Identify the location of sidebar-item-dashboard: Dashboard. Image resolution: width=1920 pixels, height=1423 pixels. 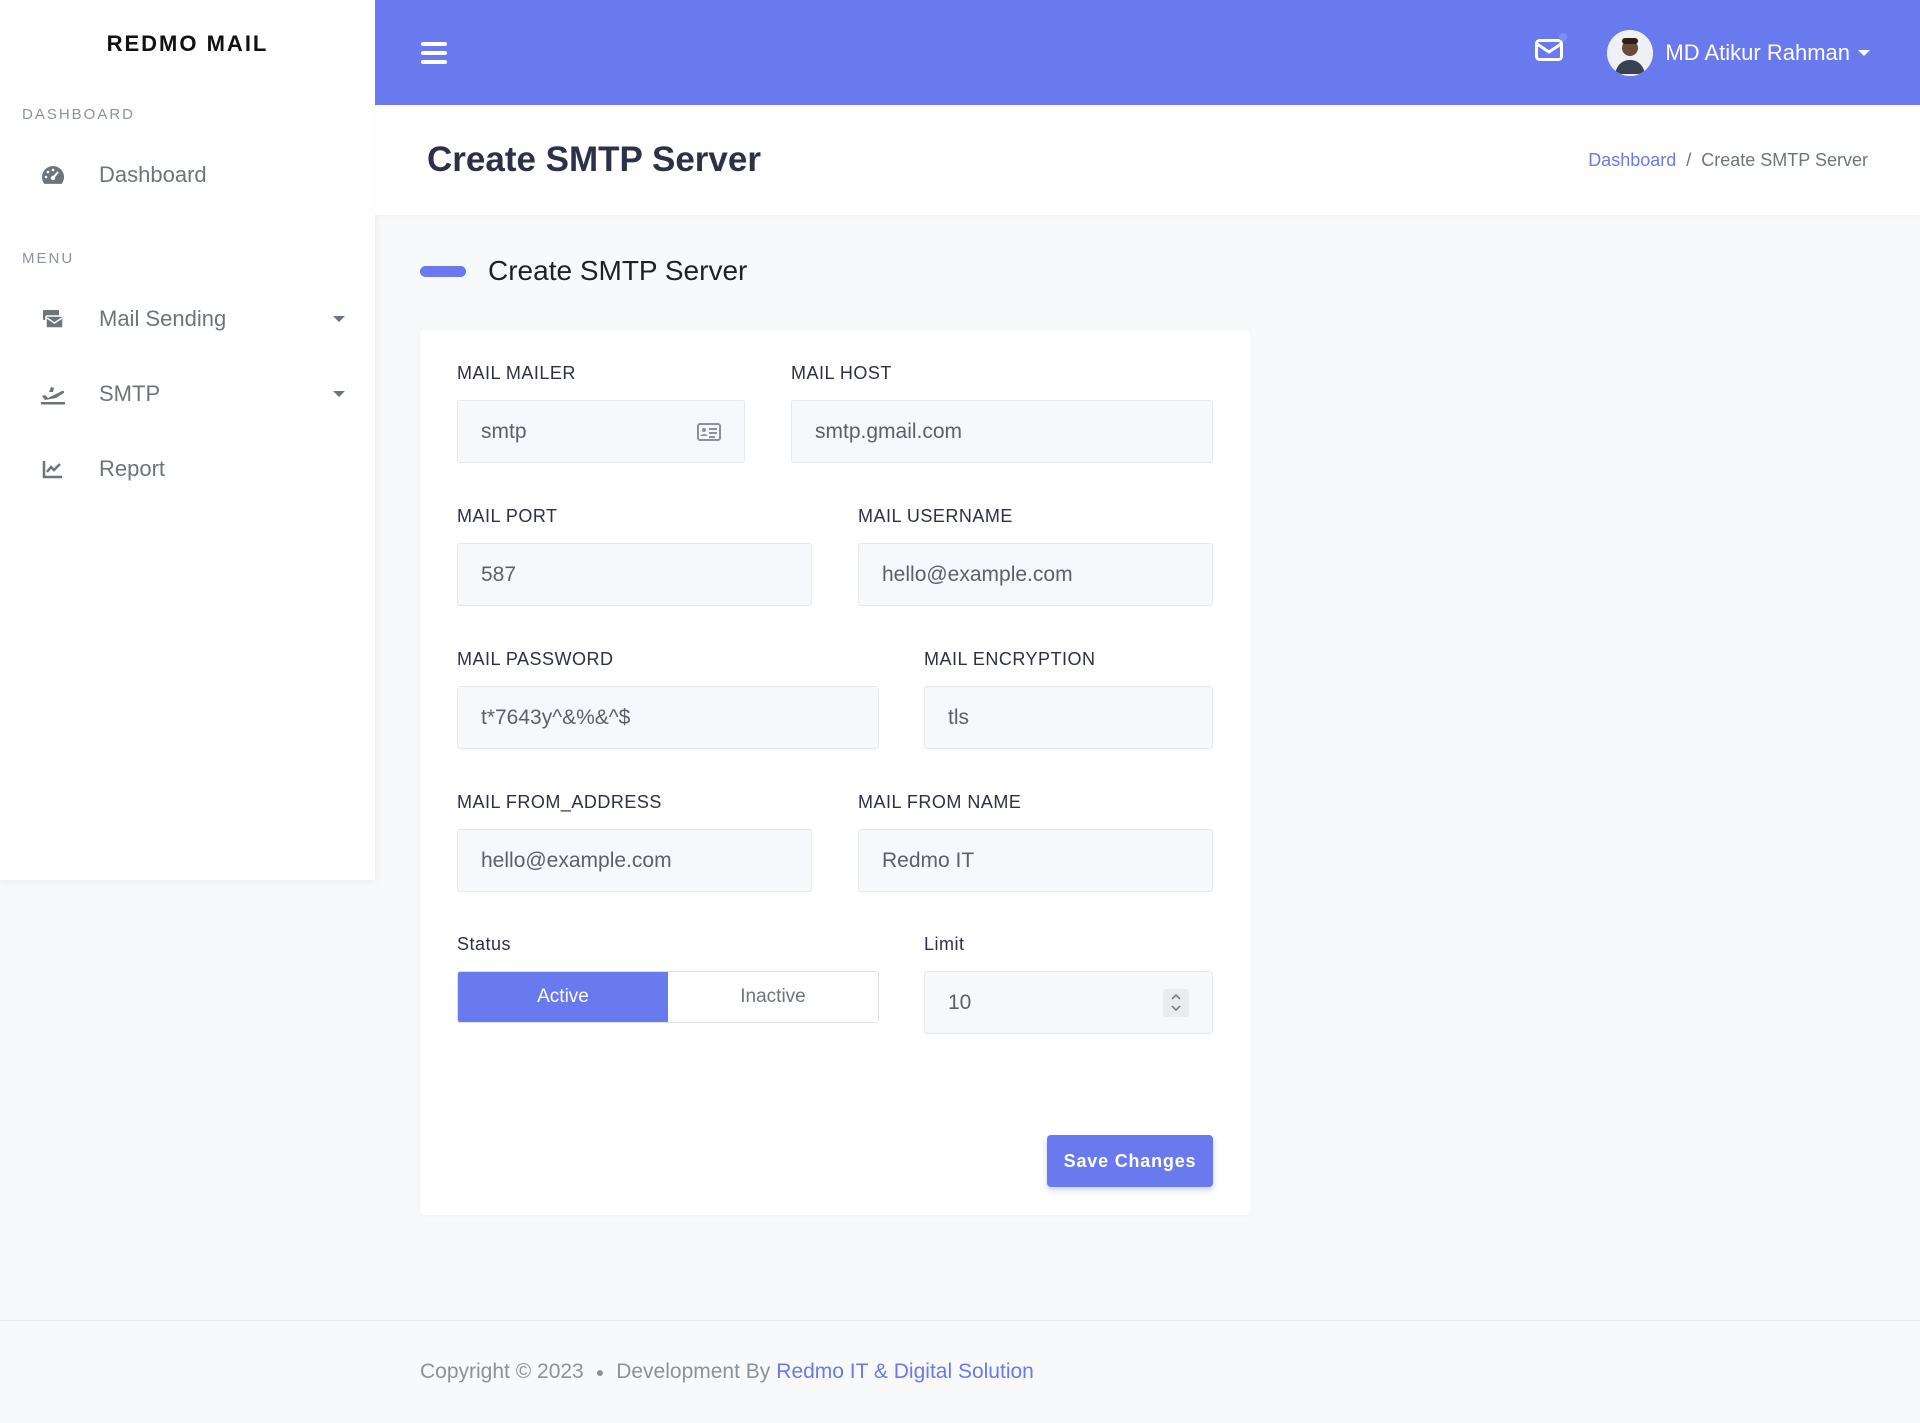
(187, 174).